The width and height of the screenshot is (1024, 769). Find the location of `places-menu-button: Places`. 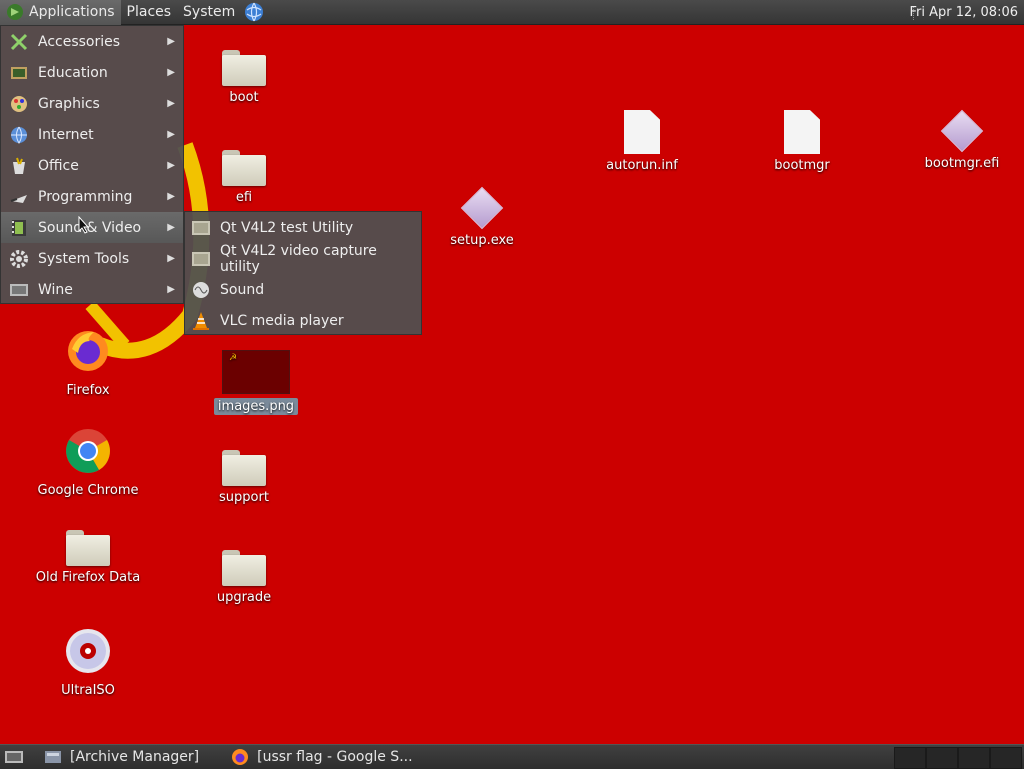

places-menu-button: Places is located at coordinates (149, 12).